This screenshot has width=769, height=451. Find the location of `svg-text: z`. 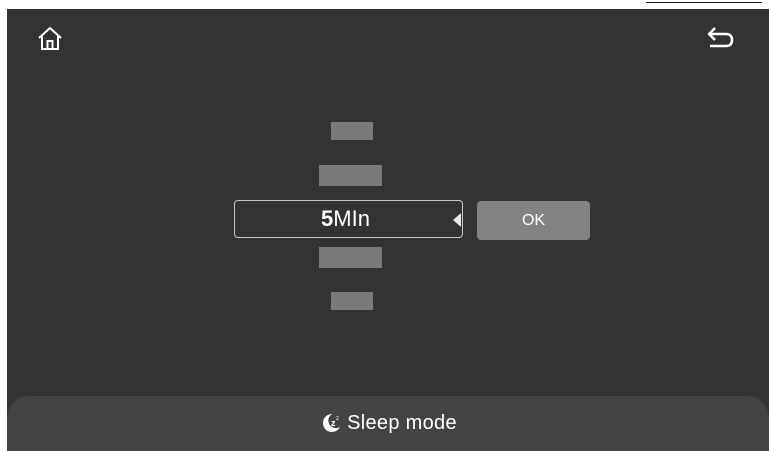

svg-text: z is located at coordinates (337, 419).